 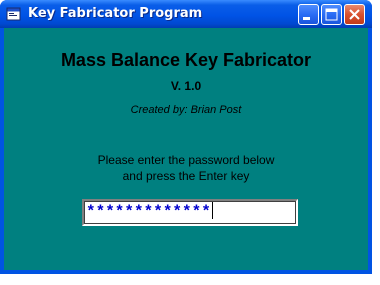 I want to click on text-caret, so click(x=212, y=210).